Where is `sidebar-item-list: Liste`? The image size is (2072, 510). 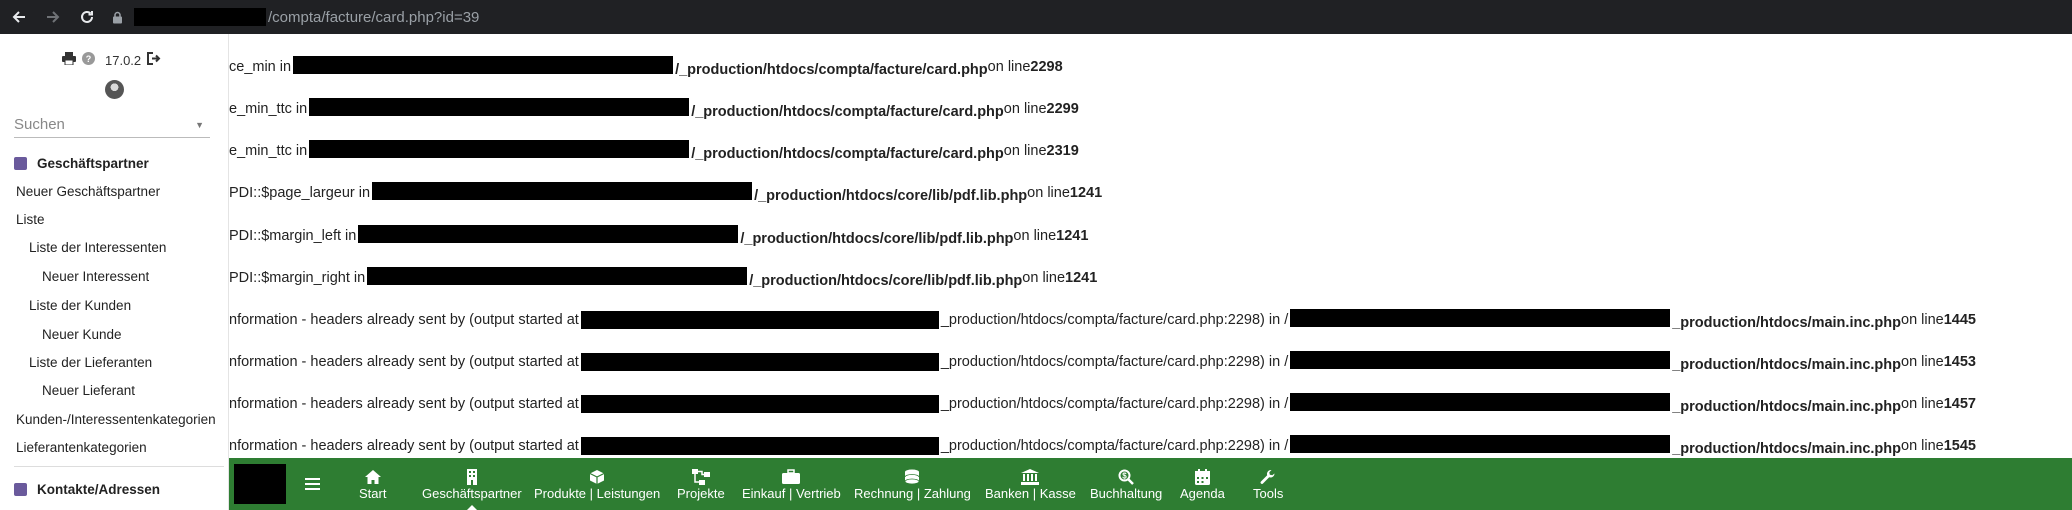 sidebar-item-list: Liste is located at coordinates (30, 219).